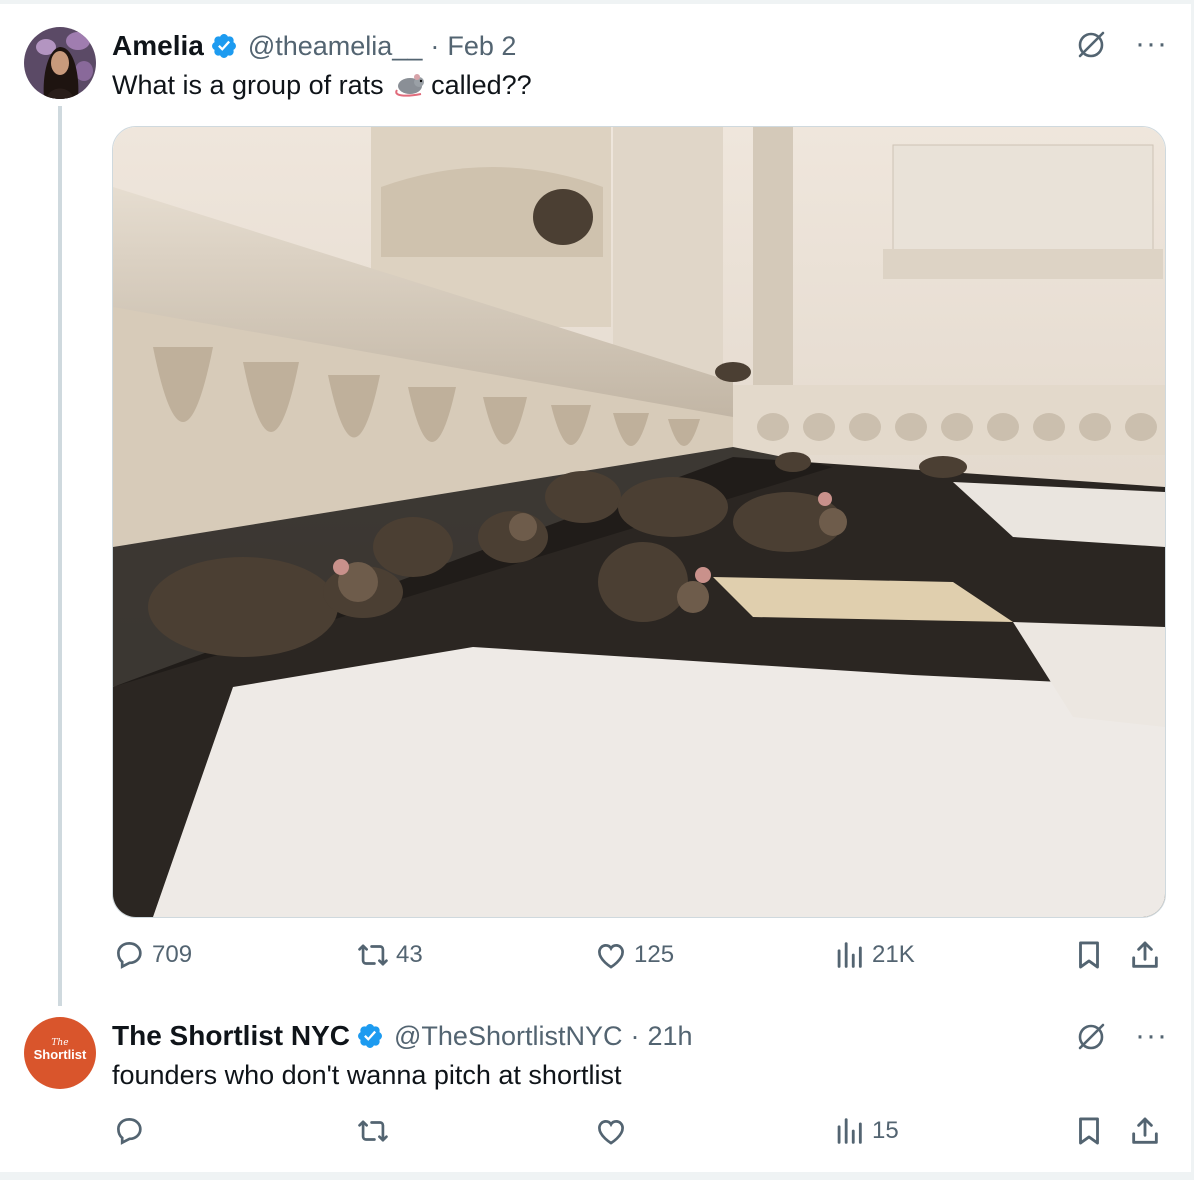 The image size is (1194, 1180). I want to click on tweet-text: What is a group of rats called??, so click(322, 85).